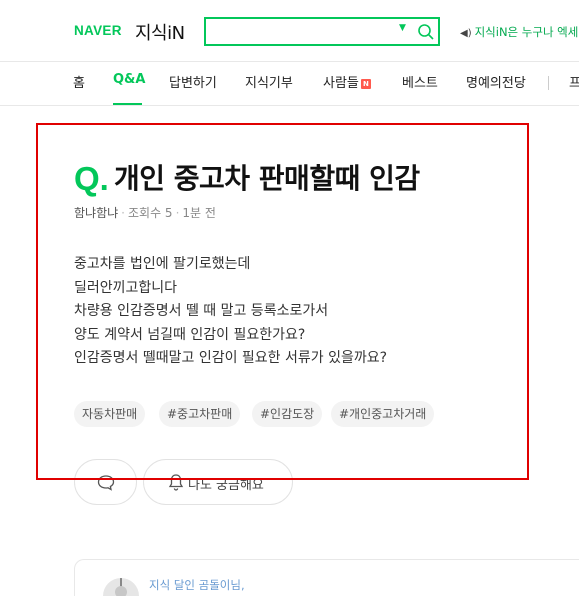  Describe the element at coordinates (197, 585) in the screenshot. I see `answer-prompt: 지식 달인 곰돌이님,` at that location.